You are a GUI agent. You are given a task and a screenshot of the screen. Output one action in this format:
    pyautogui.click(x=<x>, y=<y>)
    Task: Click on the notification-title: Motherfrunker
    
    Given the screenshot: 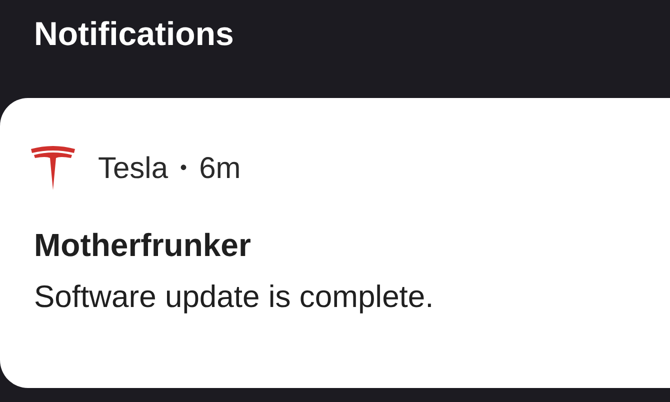 What is the action you would take?
    pyautogui.click(x=142, y=245)
    